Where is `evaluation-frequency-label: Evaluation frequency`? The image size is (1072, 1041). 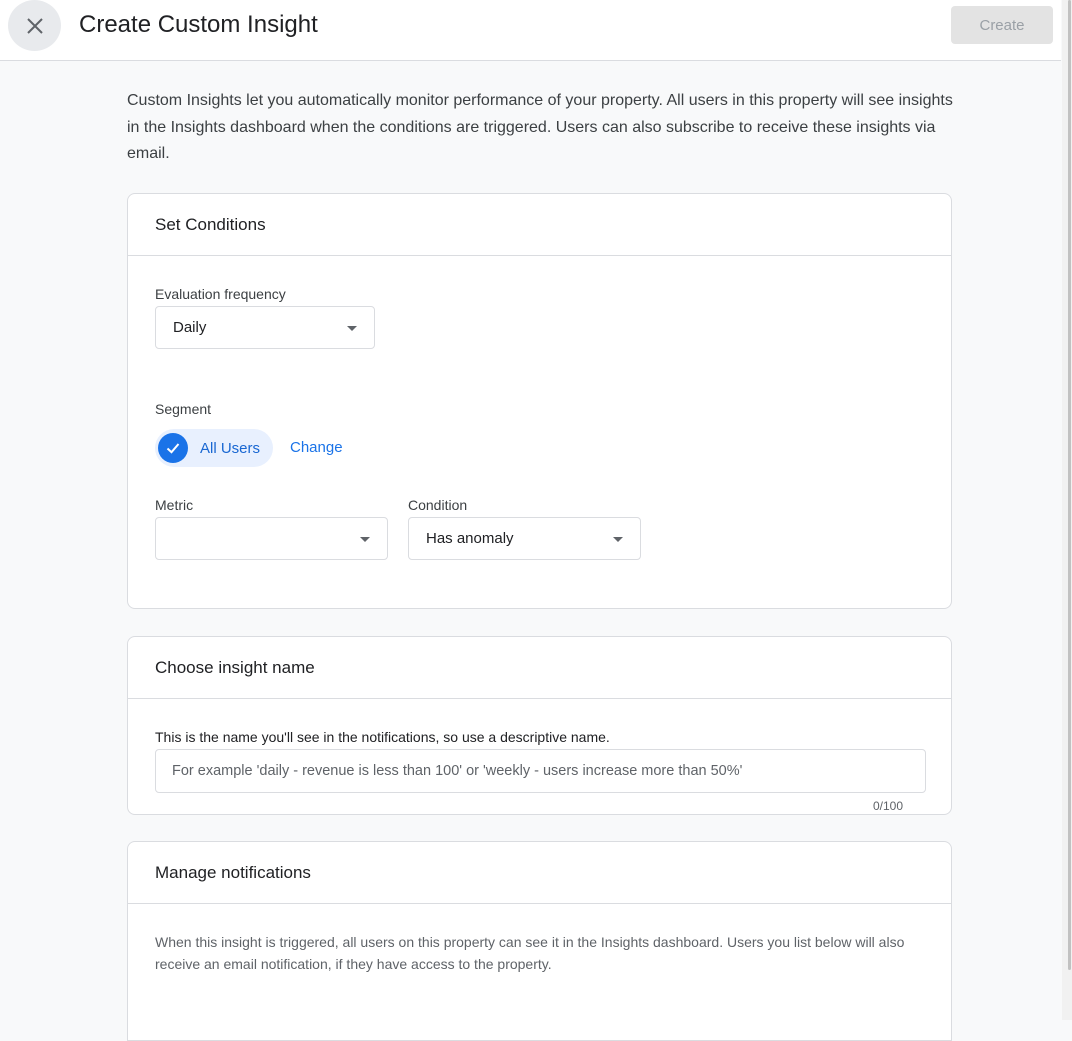 evaluation-frequency-label: Evaluation frequency is located at coordinates (220, 294).